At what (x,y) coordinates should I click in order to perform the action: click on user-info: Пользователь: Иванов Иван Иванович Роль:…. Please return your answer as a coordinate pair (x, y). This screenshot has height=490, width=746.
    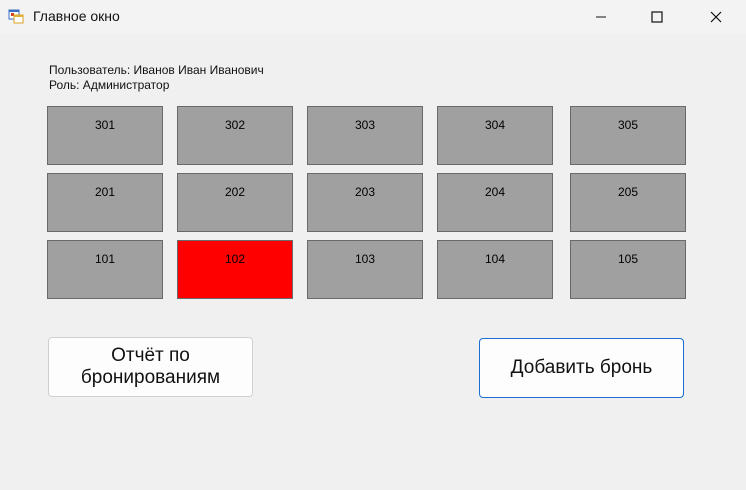
    Looking at the image, I should click on (156, 78).